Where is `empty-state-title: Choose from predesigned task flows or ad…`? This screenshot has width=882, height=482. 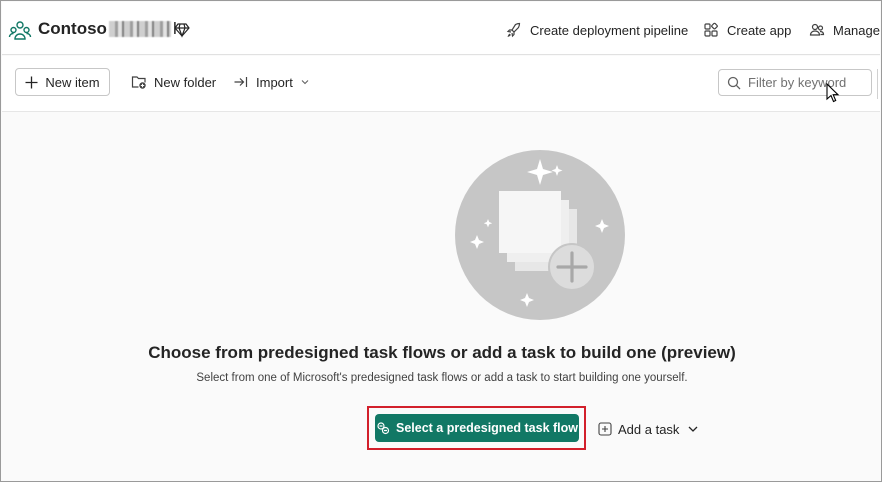 empty-state-title: Choose from predesigned task flows or ad… is located at coordinates (442, 352).